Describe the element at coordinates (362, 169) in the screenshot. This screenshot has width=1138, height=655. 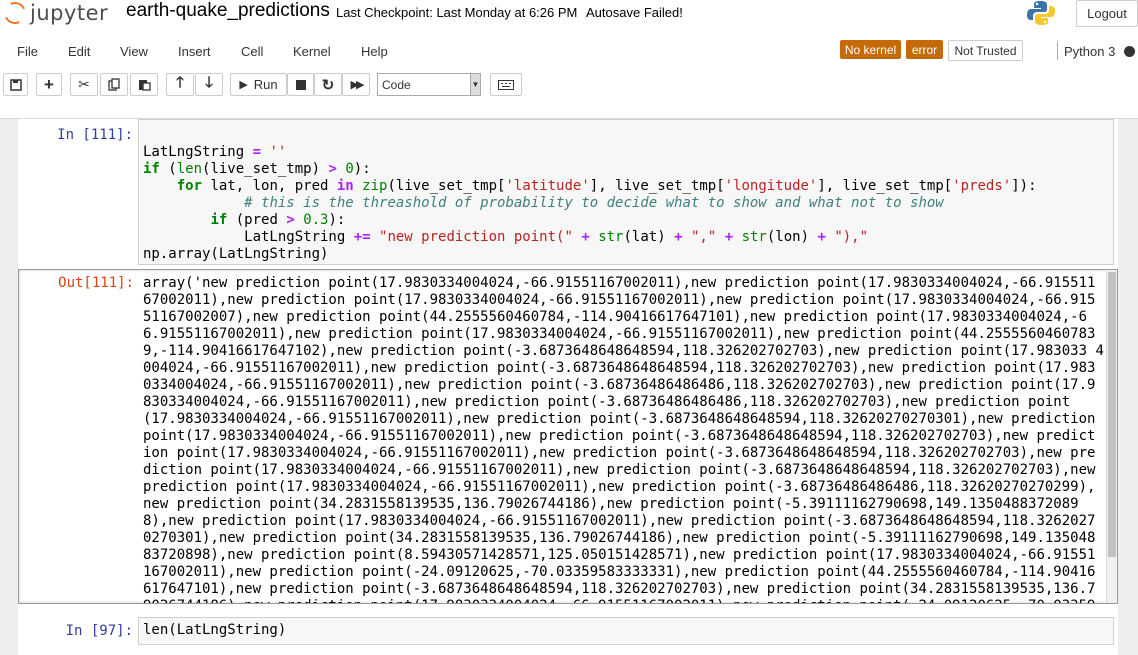
I see `code-token: ):` at that location.